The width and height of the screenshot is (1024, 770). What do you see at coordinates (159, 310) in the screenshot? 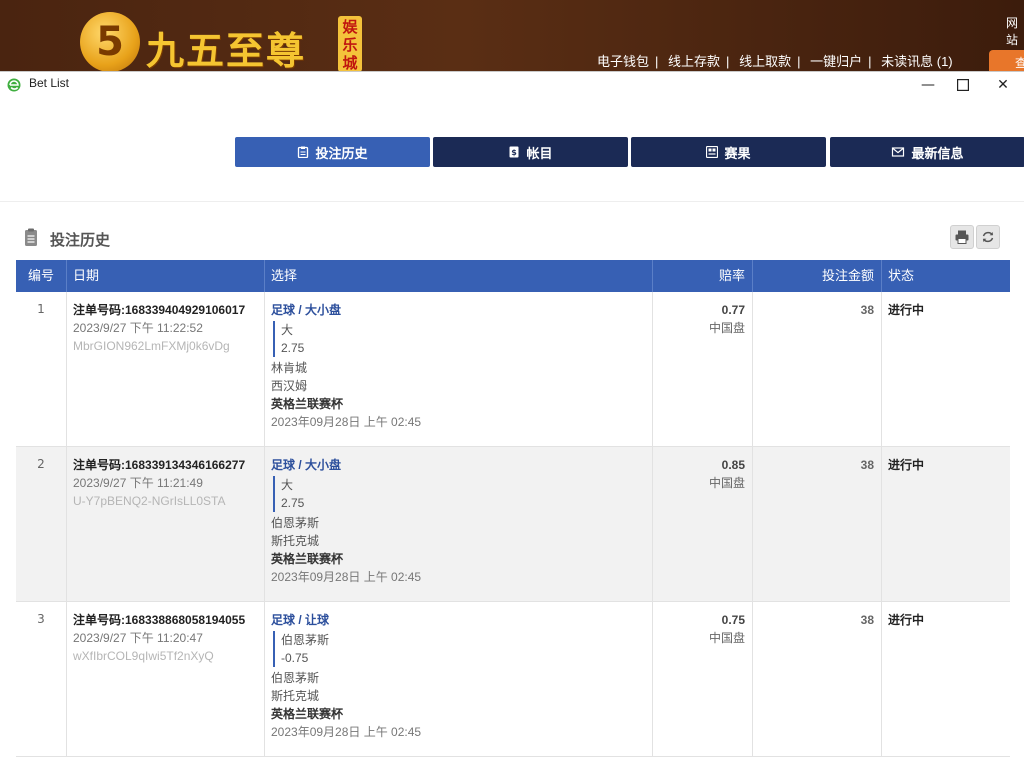
I see `ticket-number: 注单号码:168339404929106017` at bounding box center [159, 310].